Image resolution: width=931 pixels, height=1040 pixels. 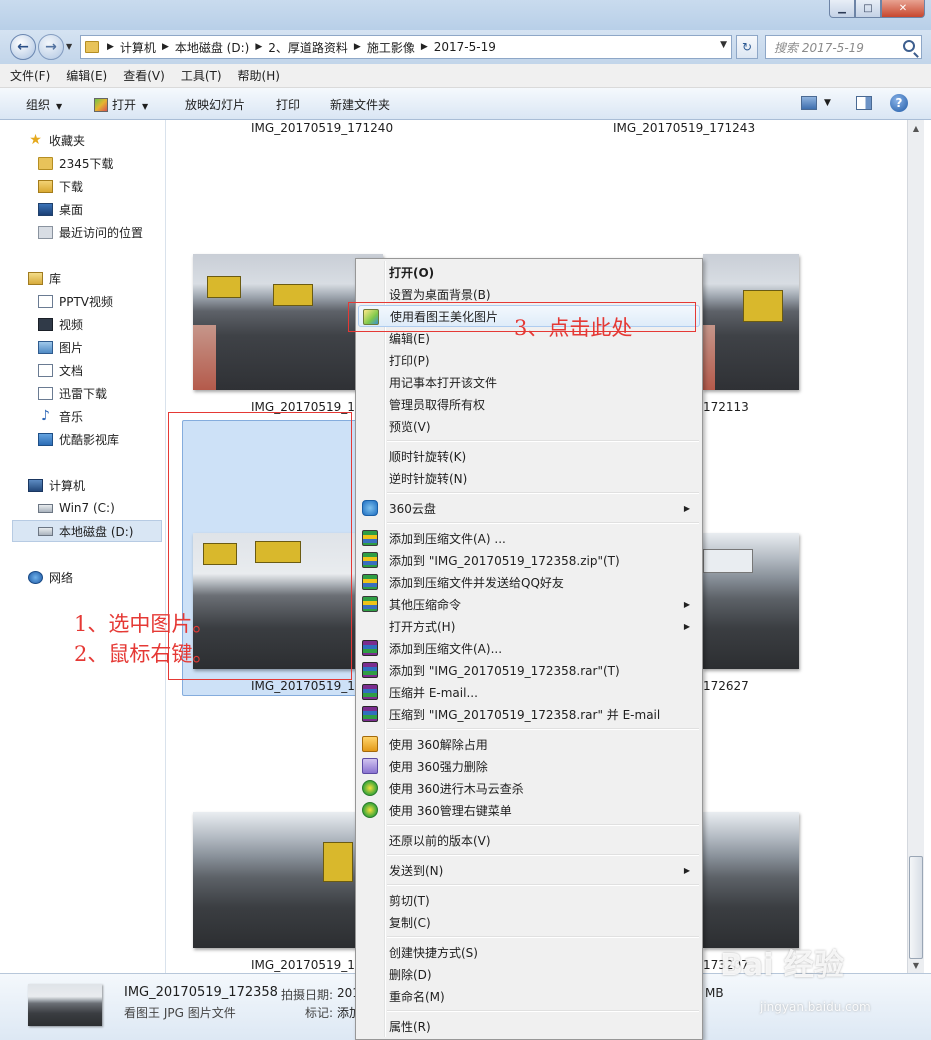 I want to click on menu-item-properties: 属性(R), so click(x=529, y=1026).